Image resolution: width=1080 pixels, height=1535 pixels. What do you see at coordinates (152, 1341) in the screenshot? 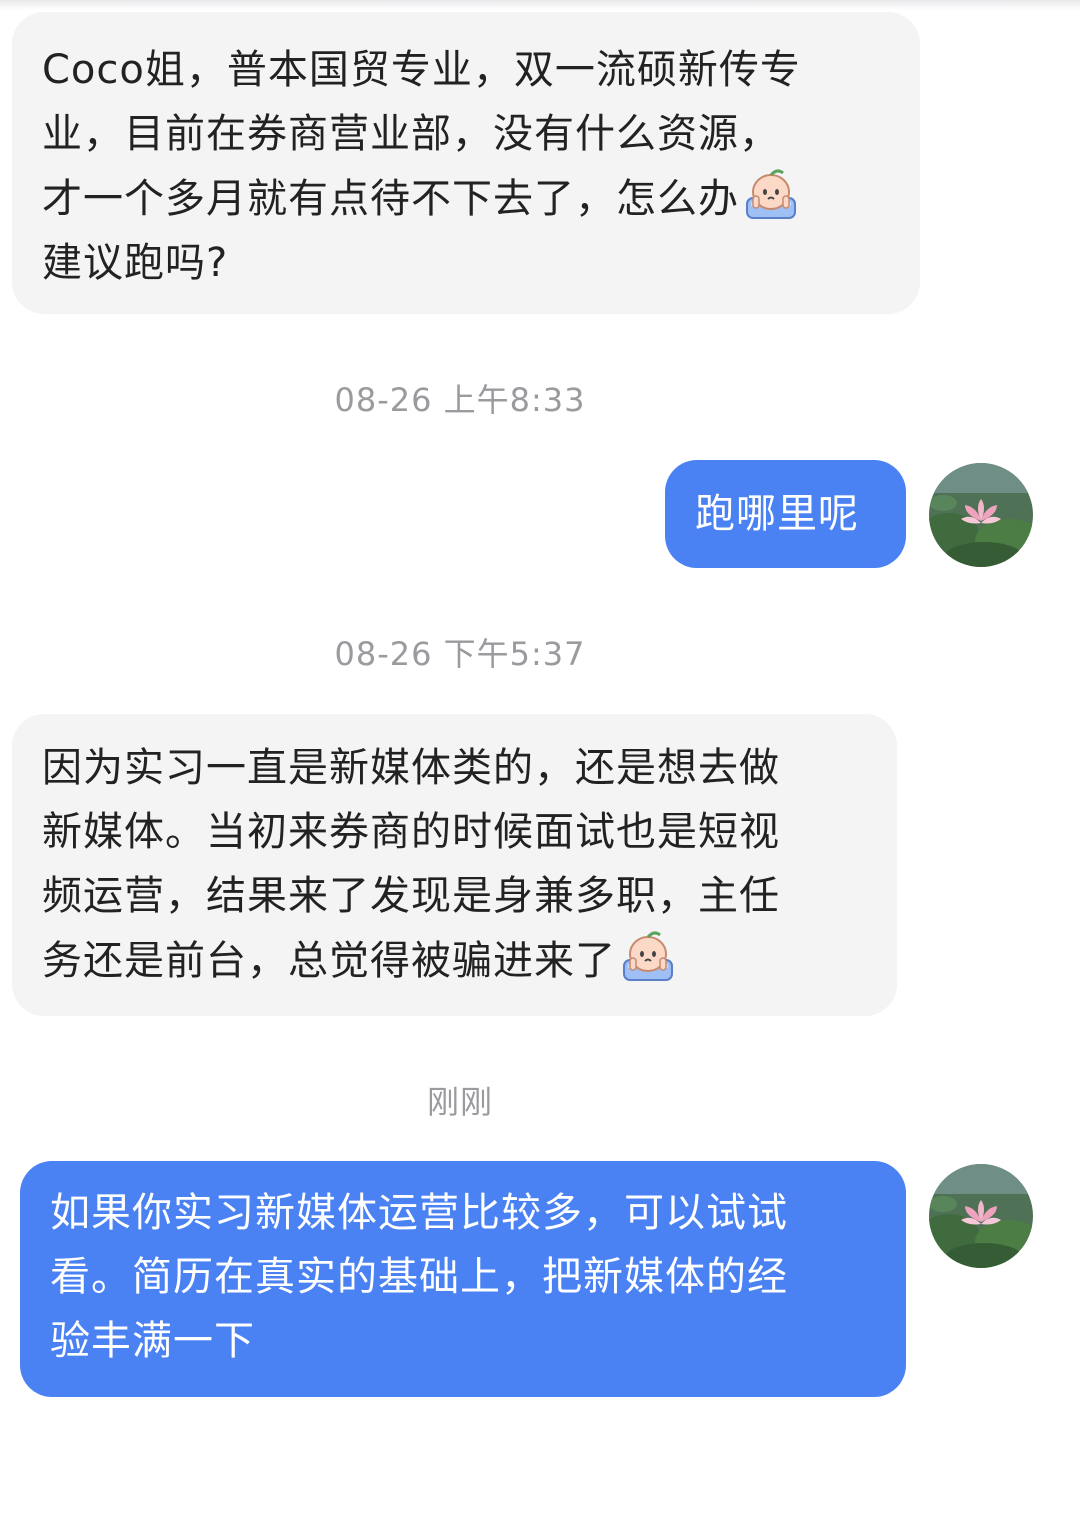
I see `message-text-line: 验丰满一下` at bounding box center [152, 1341].